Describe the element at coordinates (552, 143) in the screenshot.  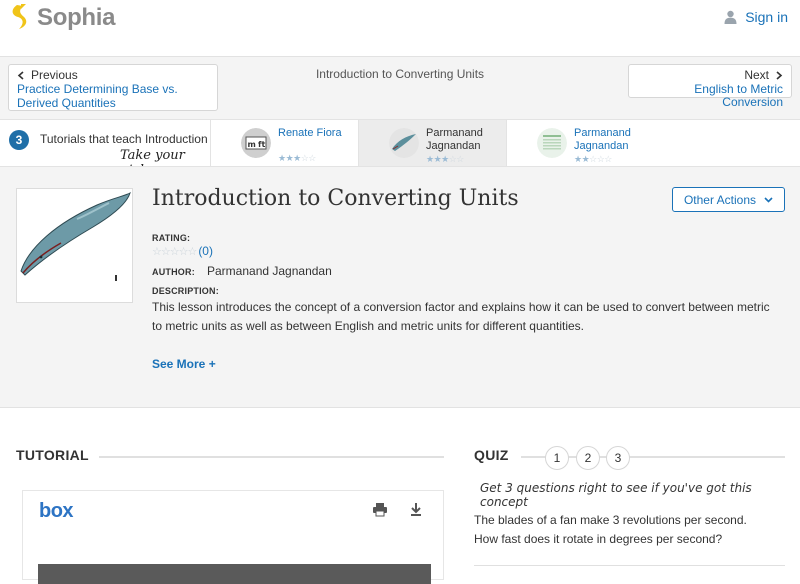
I see `table-thumbnail-icon` at that location.